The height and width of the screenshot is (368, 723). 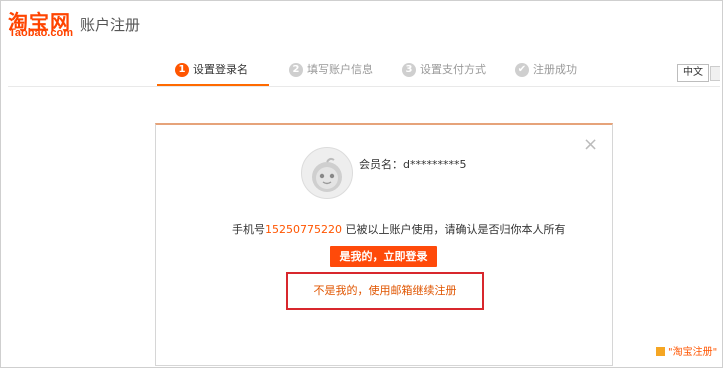 I want to click on taobao-register-note: "淘宝注册", so click(x=686, y=350).